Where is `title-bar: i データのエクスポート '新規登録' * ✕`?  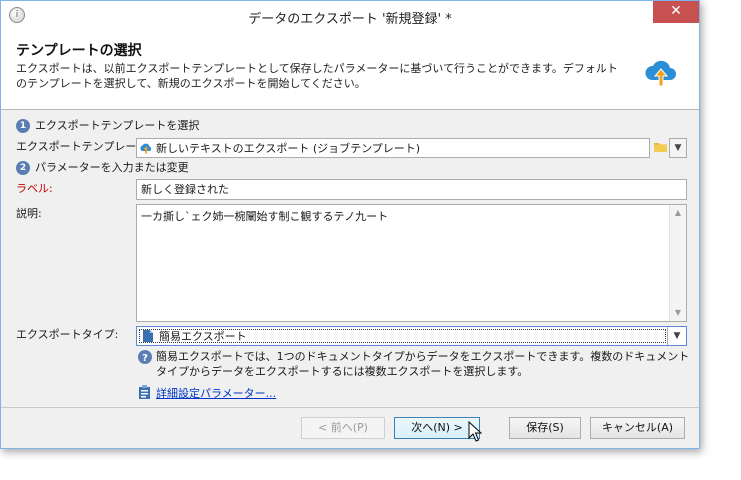 title-bar: i データのエクスポート '新規登録' * ✕ is located at coordinates (350, 16).